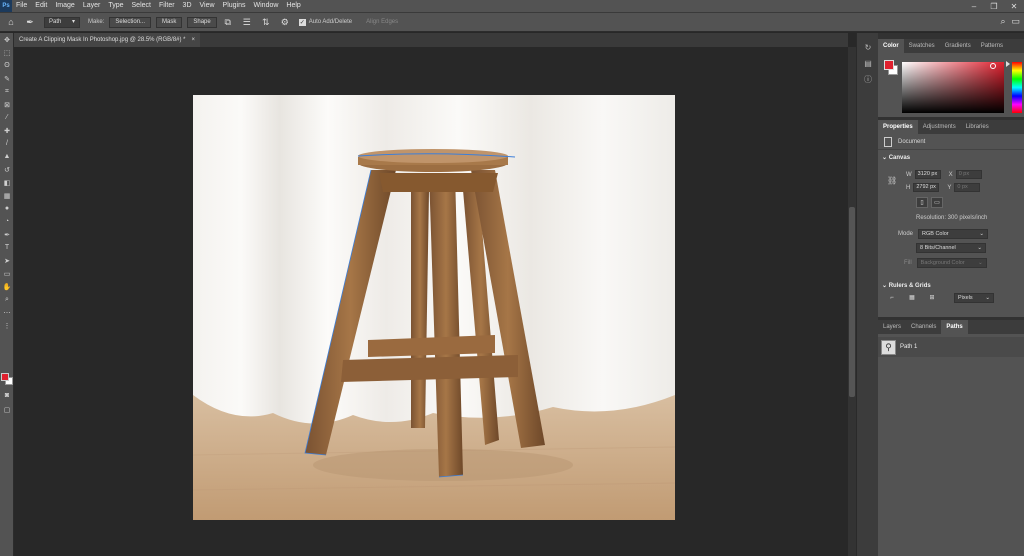 Image resolution: width=1024 pixels, height=556 pixels. Describe the element at coordinates (1017, 87) in the screenshot. I see `hue-slider` at that location.